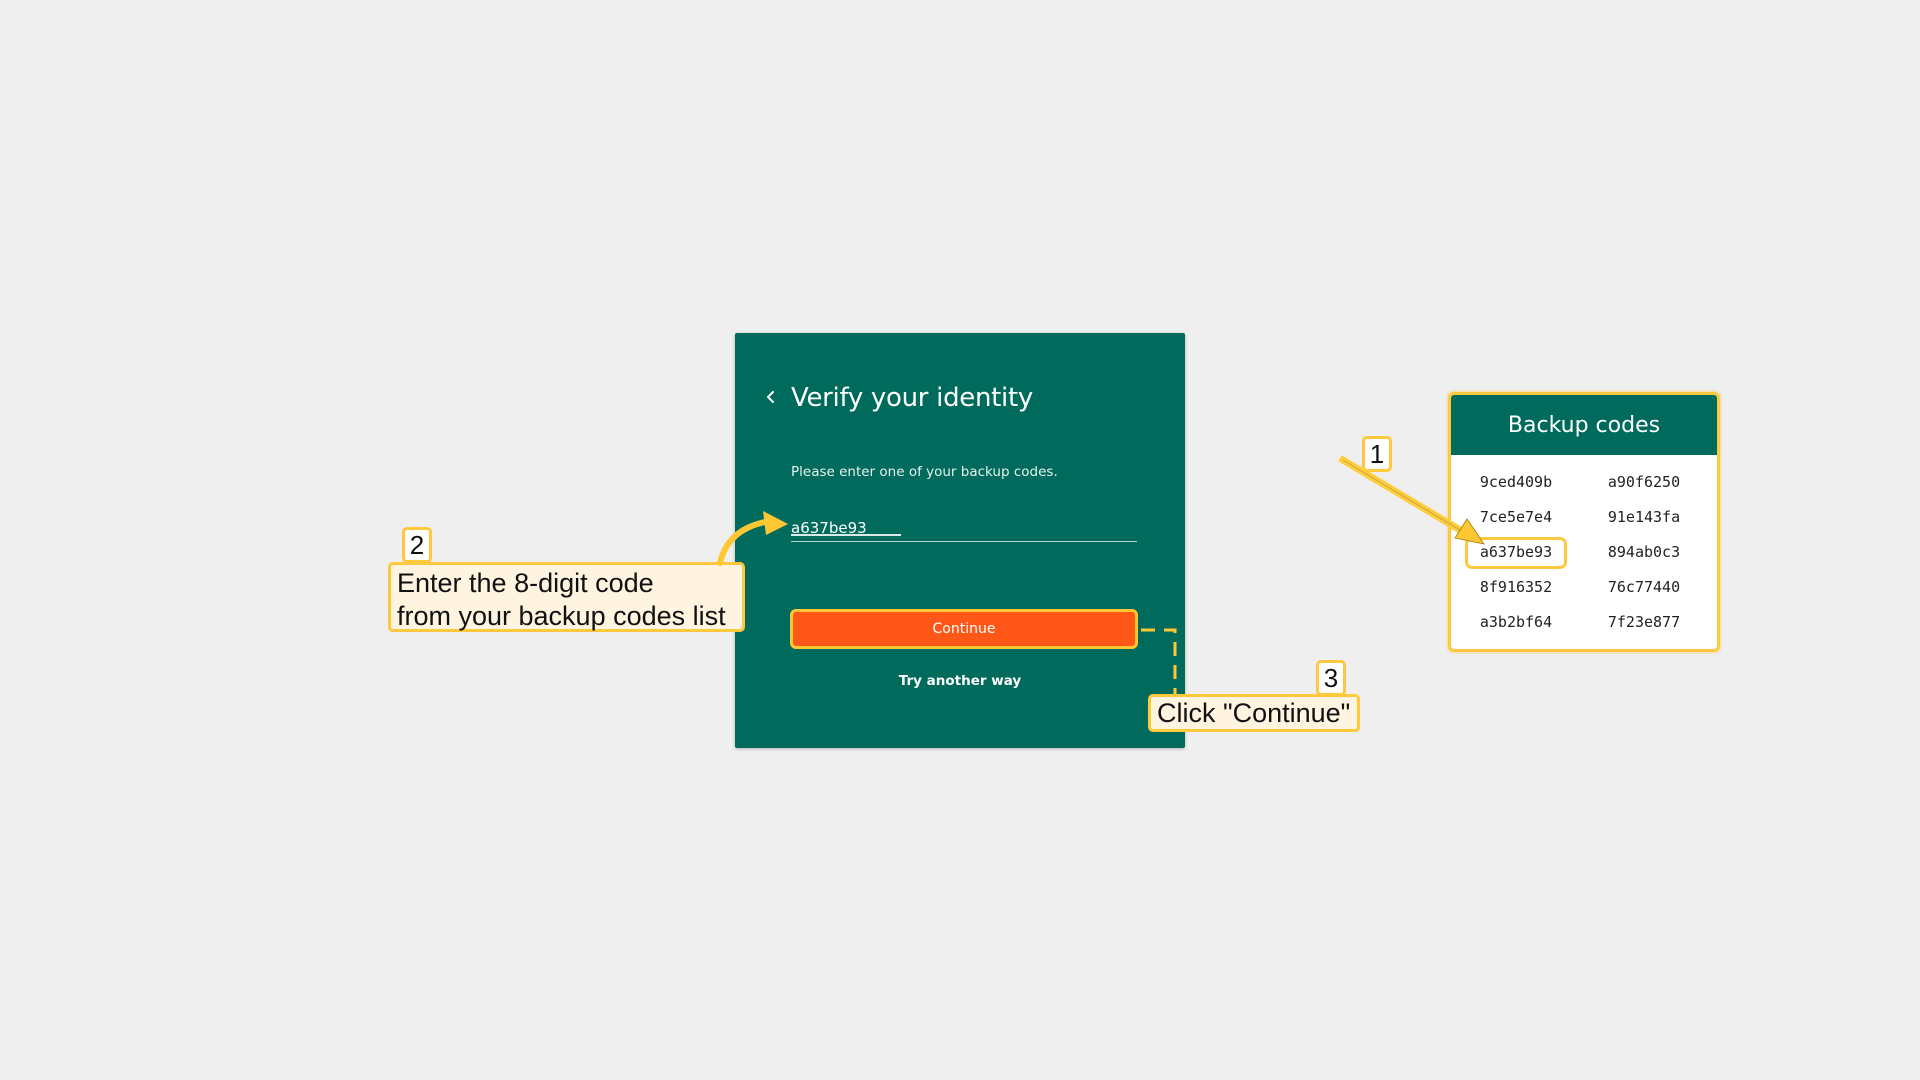 This screenshot has height=1080, width=1920. What do you see at coordinates (964, 528) in the screenshot?
I see `backup-code-input` at bounding box center [964, 528].